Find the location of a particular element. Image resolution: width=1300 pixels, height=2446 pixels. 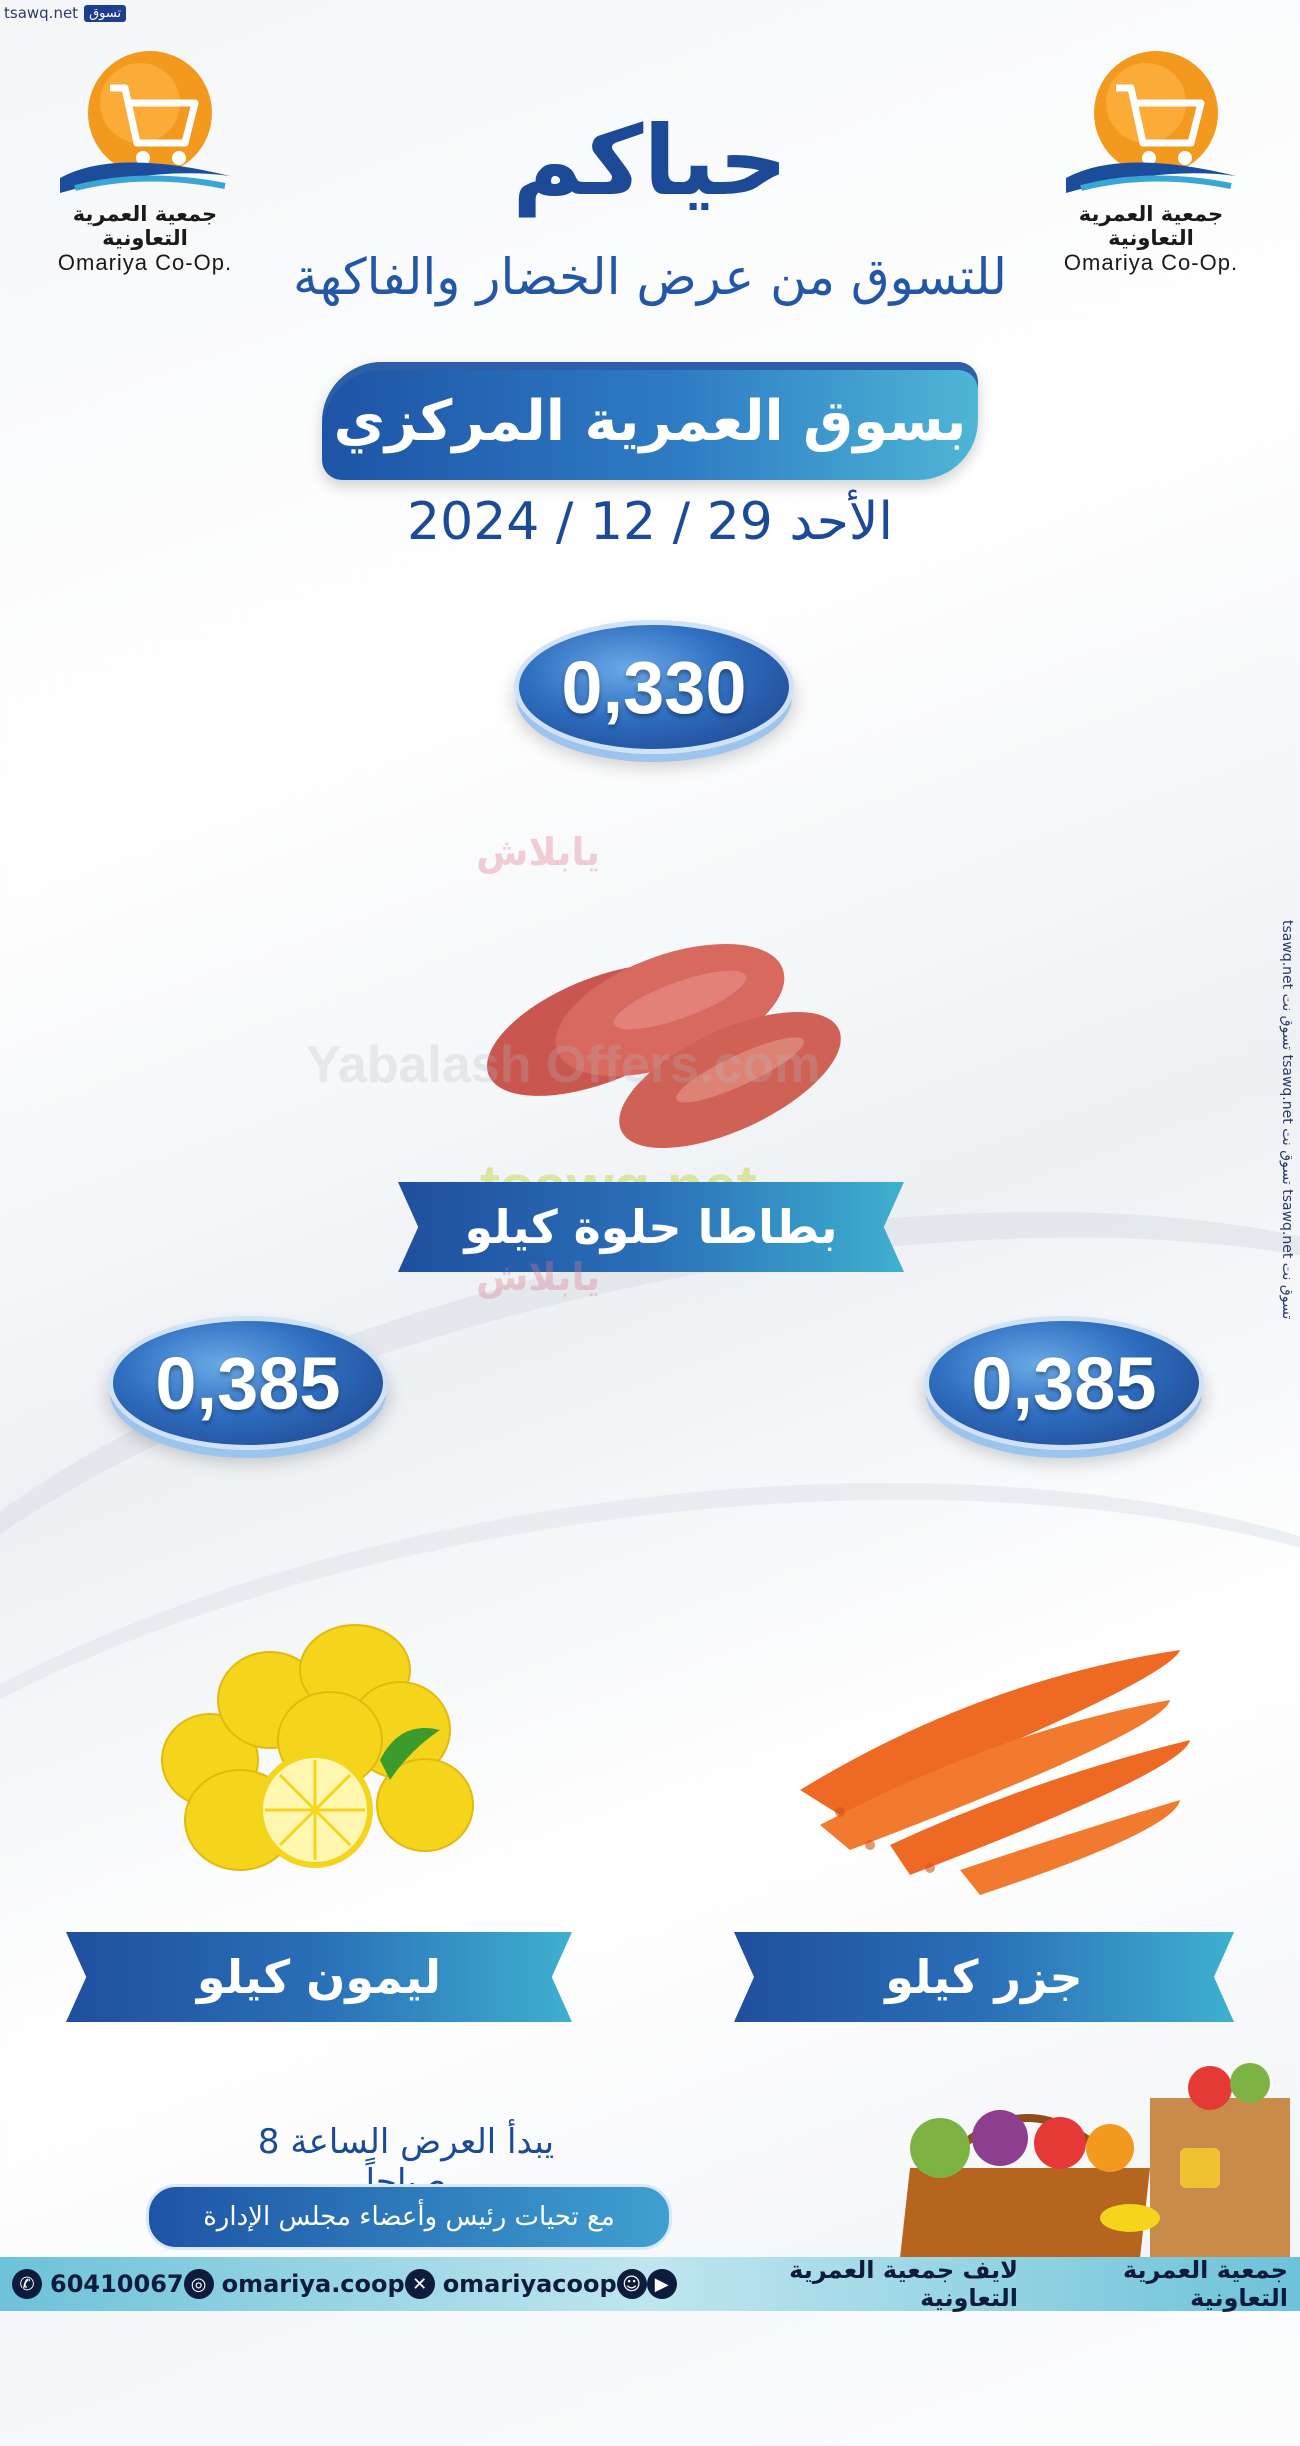

x-link: ✕ omariyacoop is located at coordinates (510, 2284).